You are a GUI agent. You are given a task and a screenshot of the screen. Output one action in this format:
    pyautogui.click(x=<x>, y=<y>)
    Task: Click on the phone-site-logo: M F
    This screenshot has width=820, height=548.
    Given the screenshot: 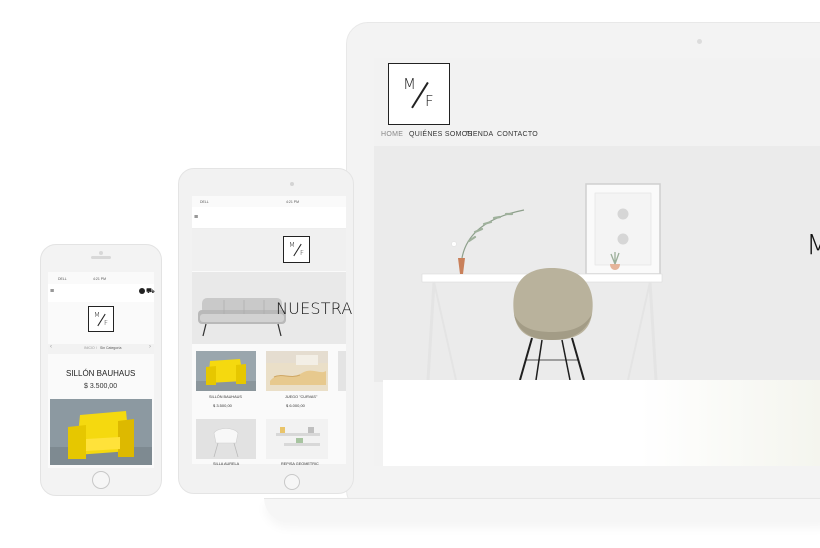 What is the action you would take?
    pyautogui.click(x=101, y=319)
    